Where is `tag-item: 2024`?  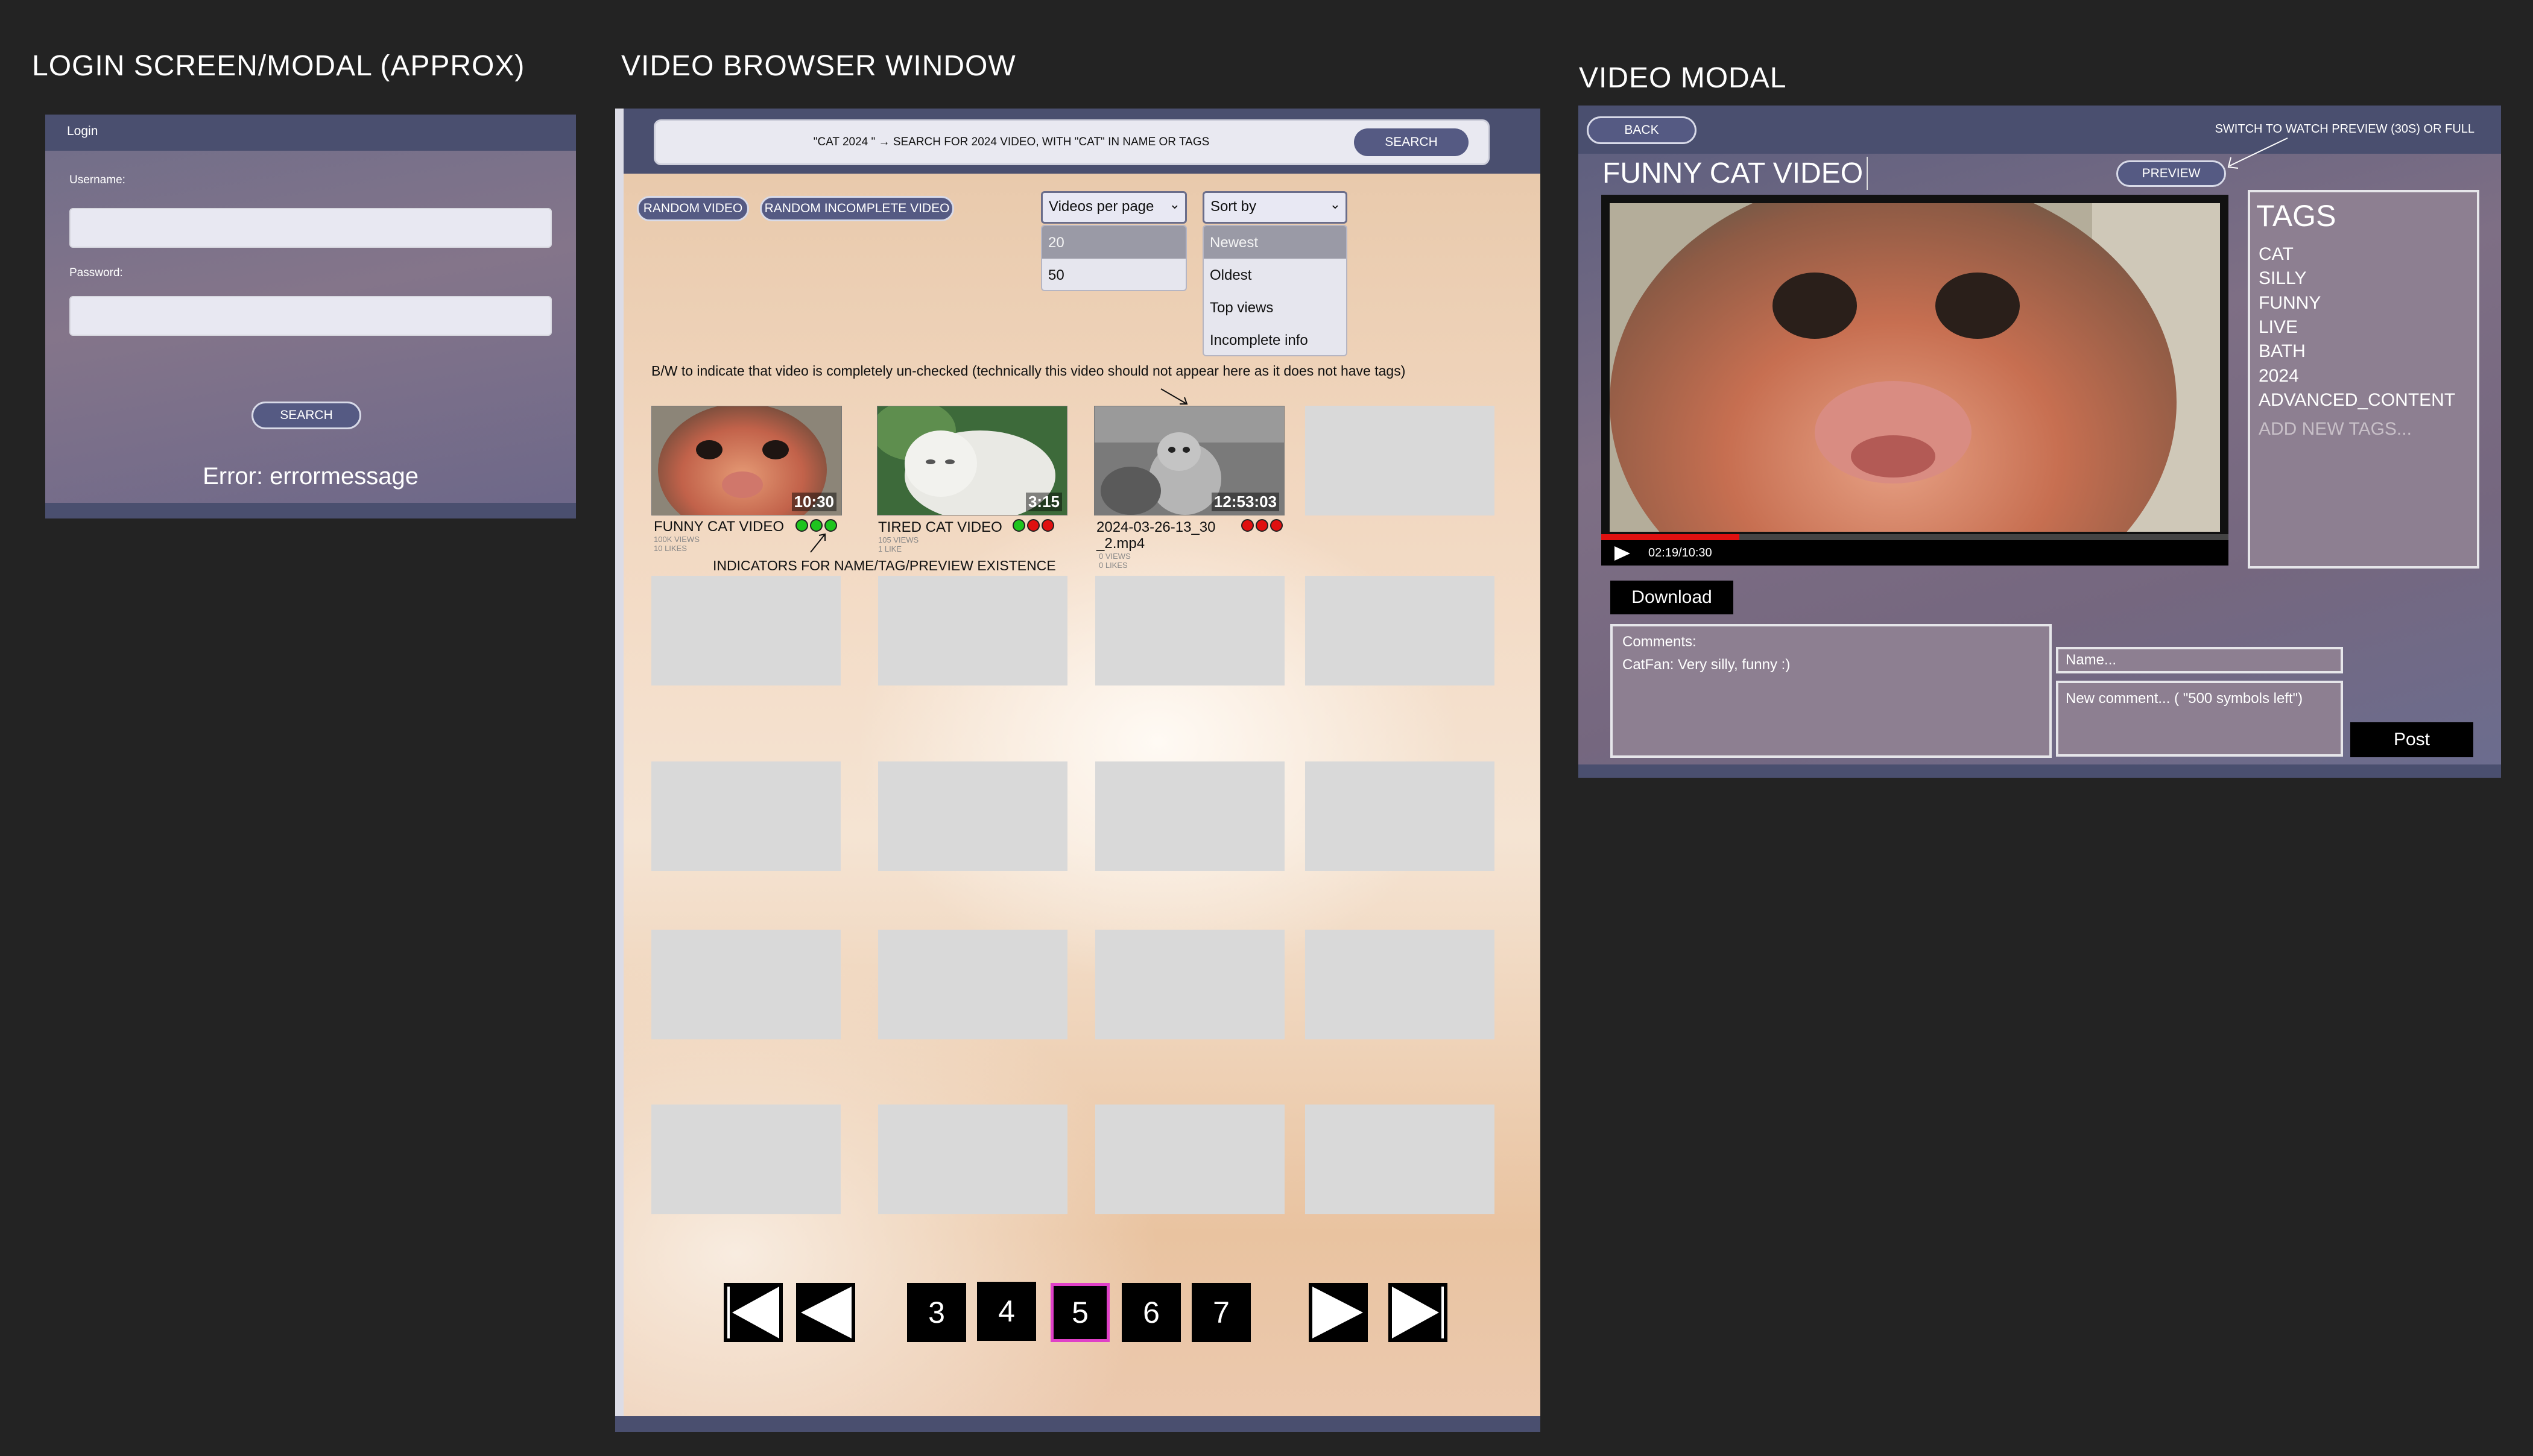
tag-item: 2024 is located at coordinates (2279, 376).